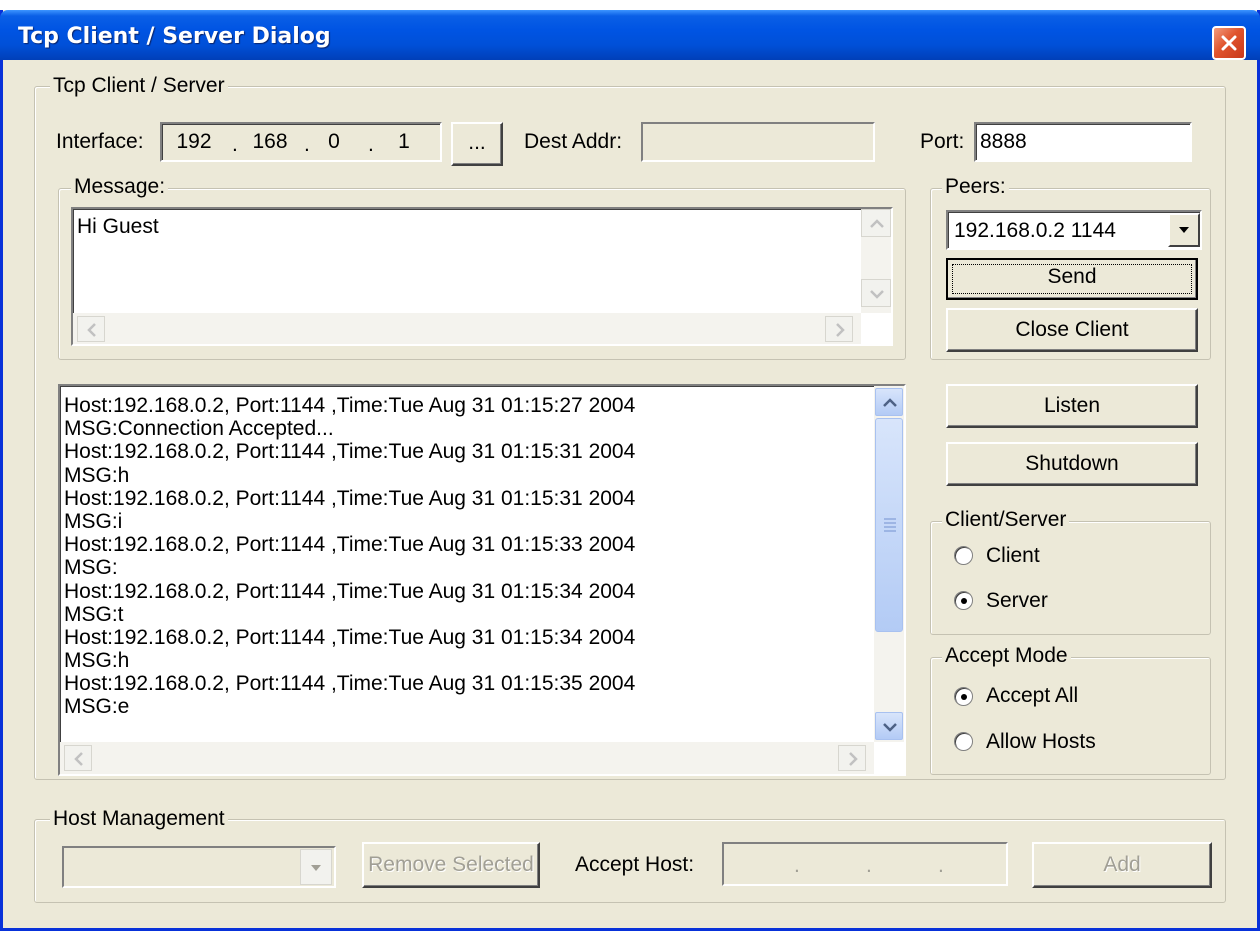 This screenshot has height=931, width=1260. Describe the element at coordinates (93, 521) in the screenshot. I see `log-line: MSG:i` at that location.